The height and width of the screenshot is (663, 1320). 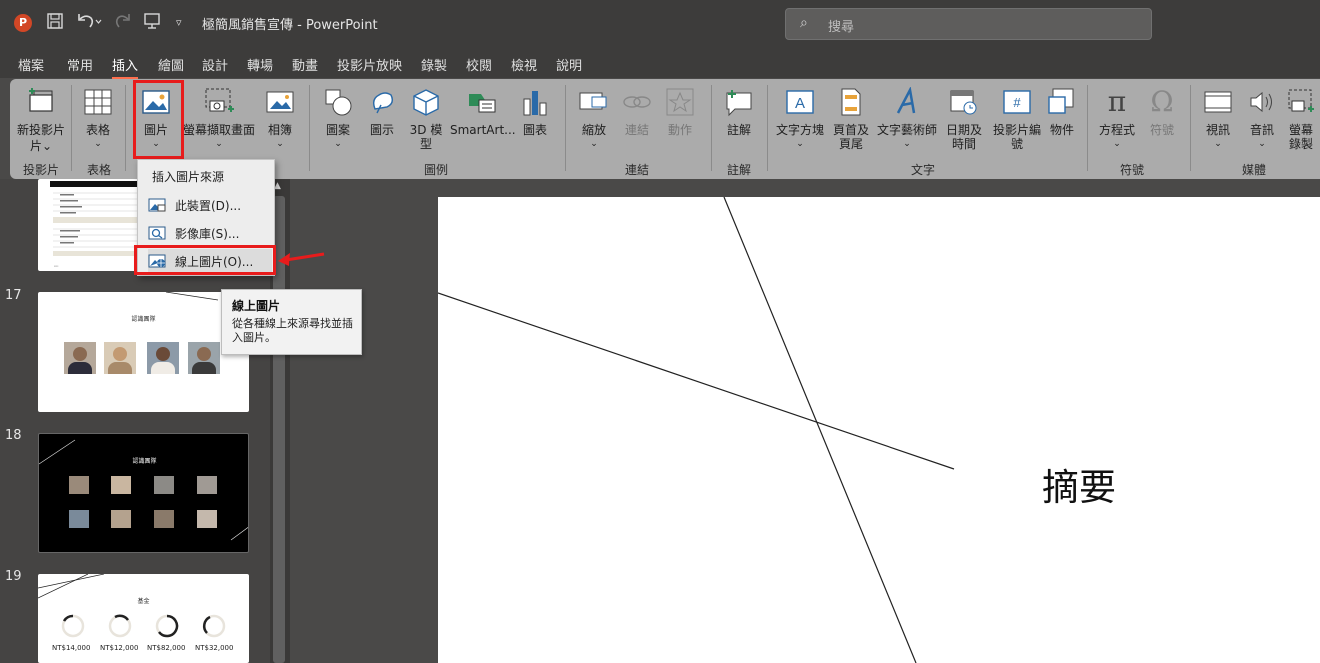 What do you see at coordinates (157, 233) in the screenshot?
I see `stock-images-icon` at bounding box center [157, 233].